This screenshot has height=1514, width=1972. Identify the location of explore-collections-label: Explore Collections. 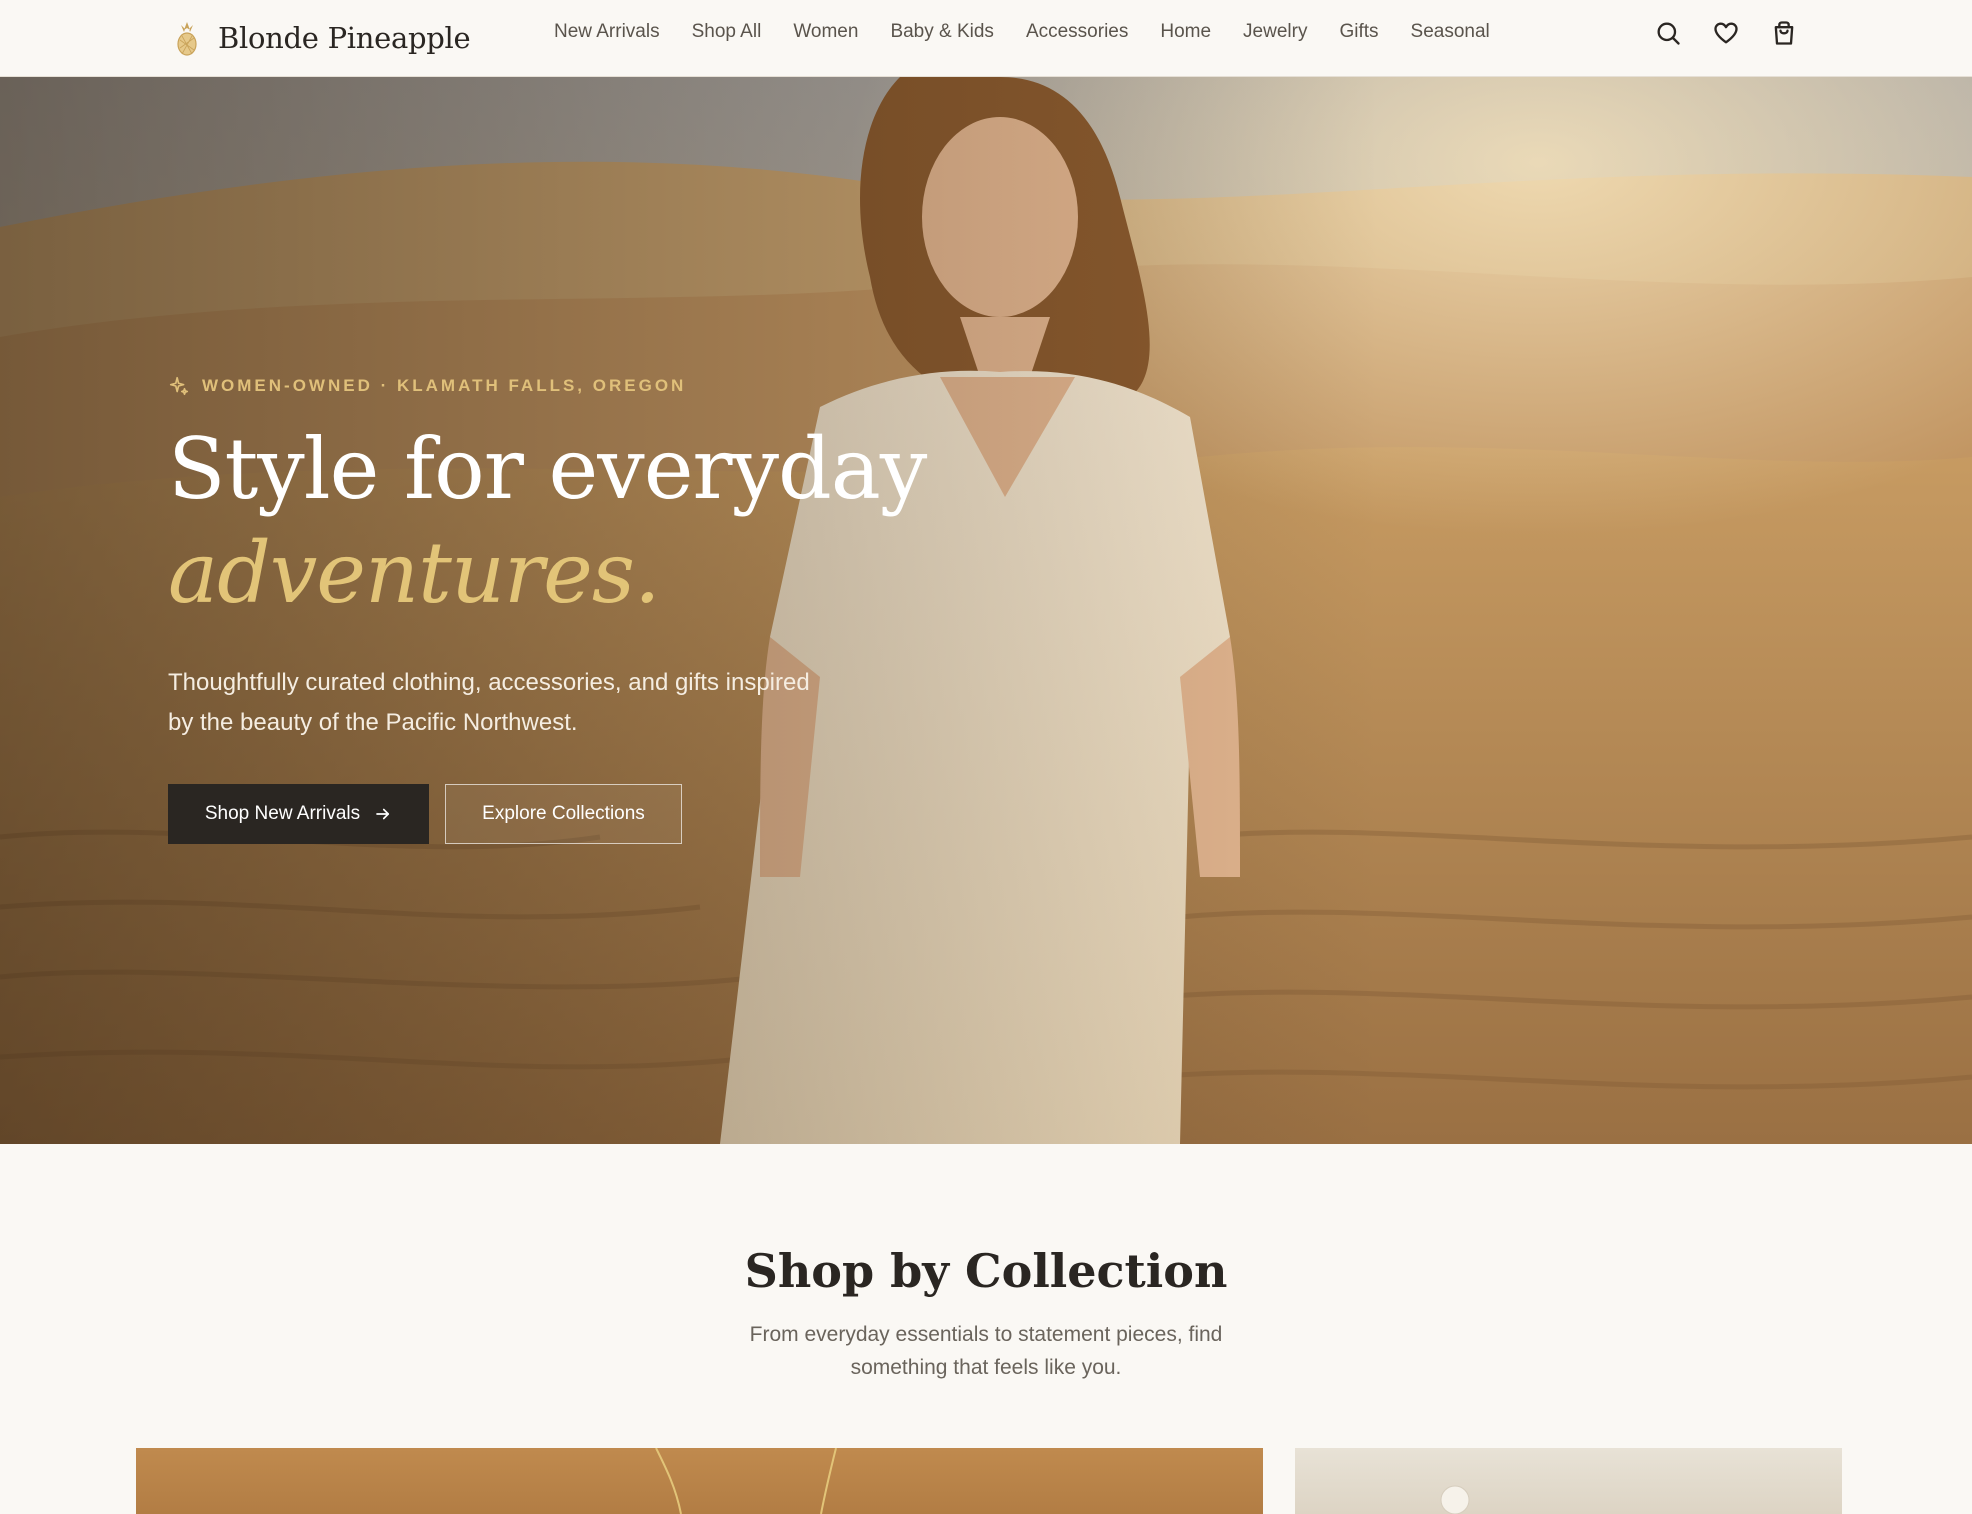
(563, 813).